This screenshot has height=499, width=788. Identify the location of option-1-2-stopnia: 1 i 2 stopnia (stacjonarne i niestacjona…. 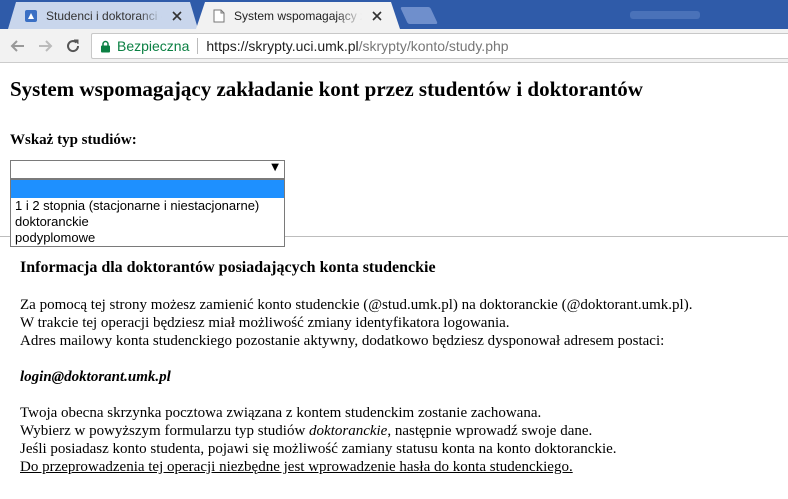
(147, 206).